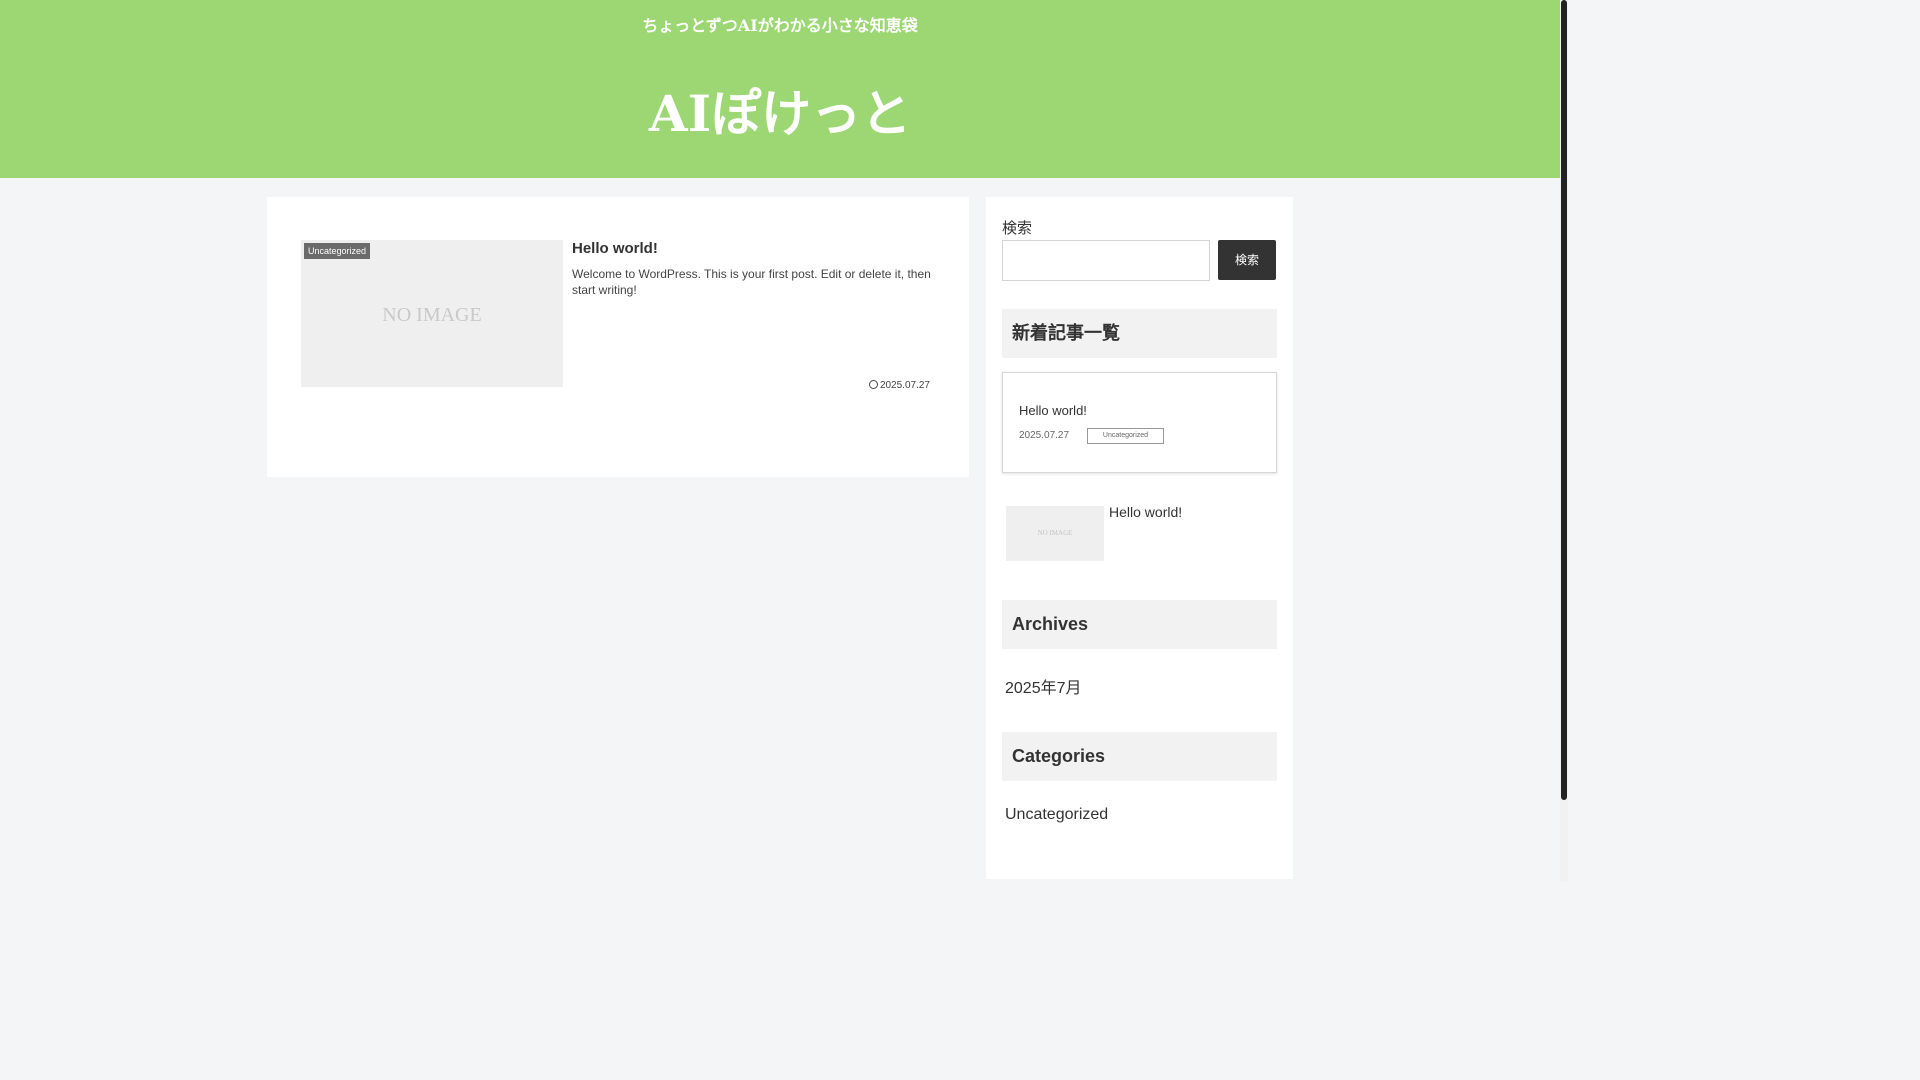 The height and width of the screenshot is (1080, 1920). Describe the element at coordinates (1017, 228) in the screenshot. I see `search-label: 検索` at that location.